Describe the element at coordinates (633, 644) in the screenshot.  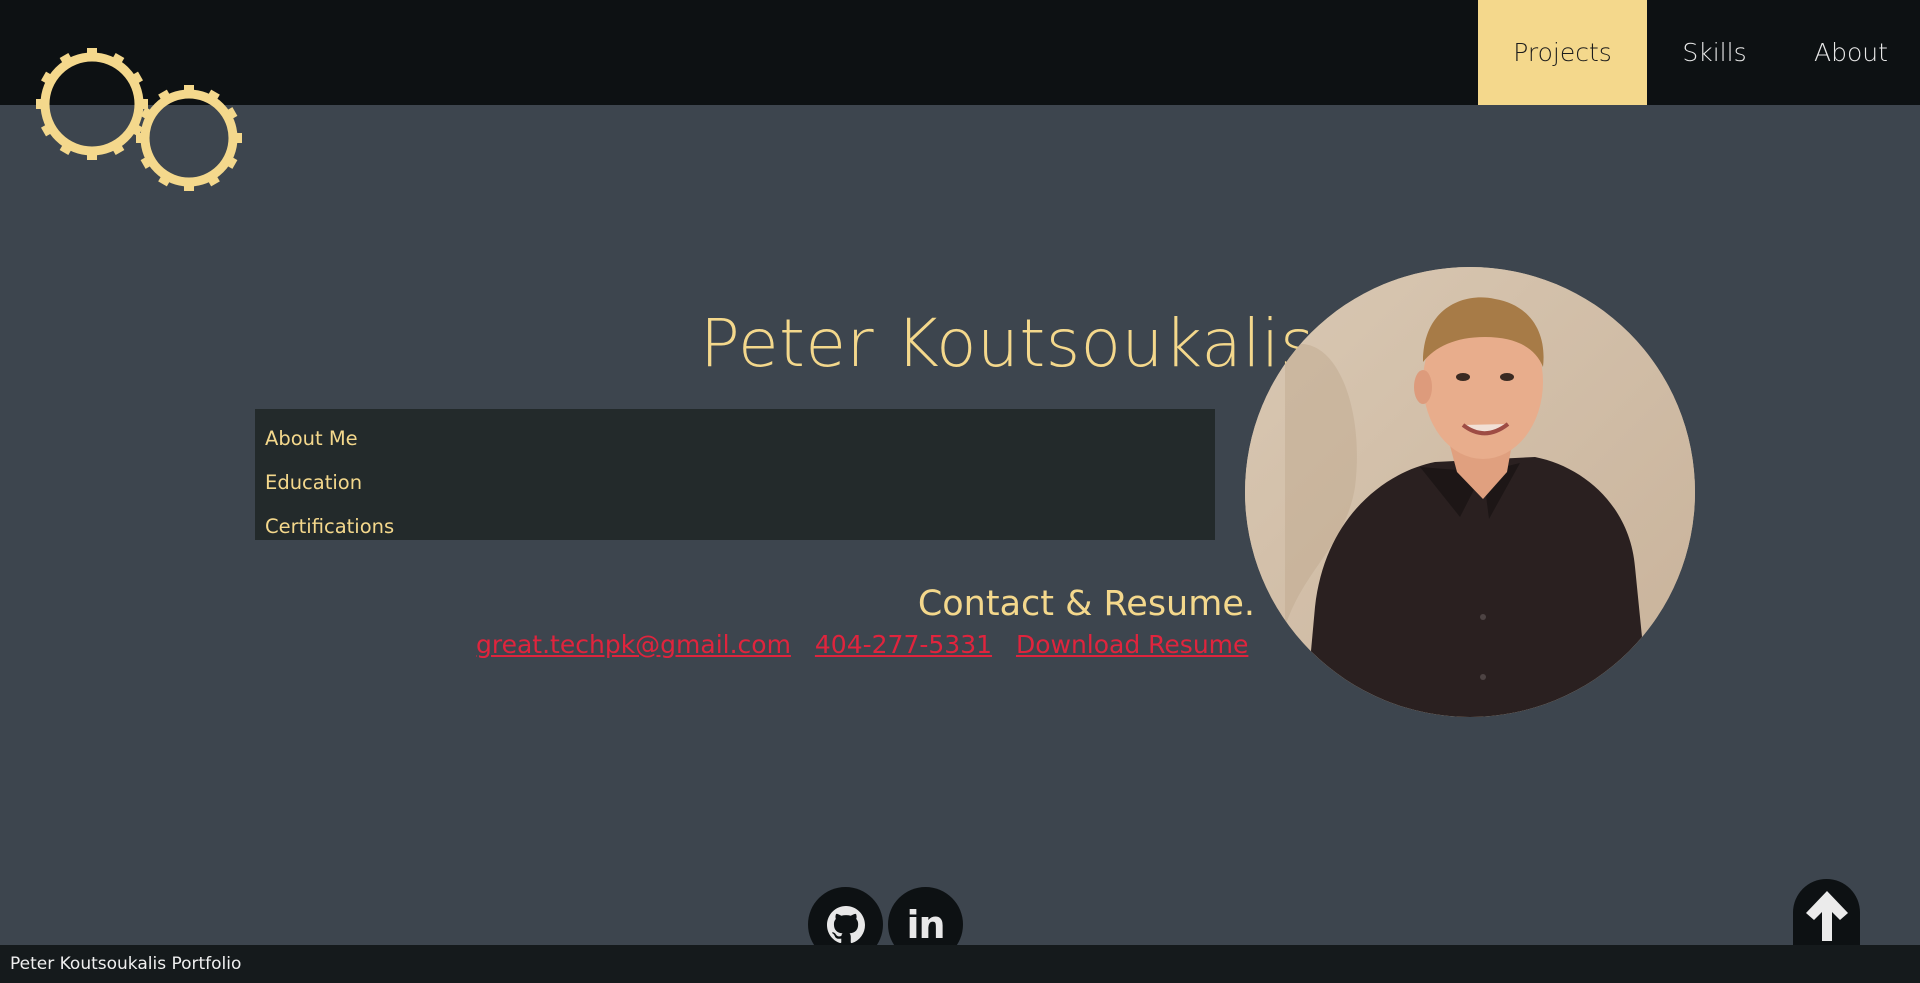
I see `email-link: great.techpk@gmail.com` at that location.